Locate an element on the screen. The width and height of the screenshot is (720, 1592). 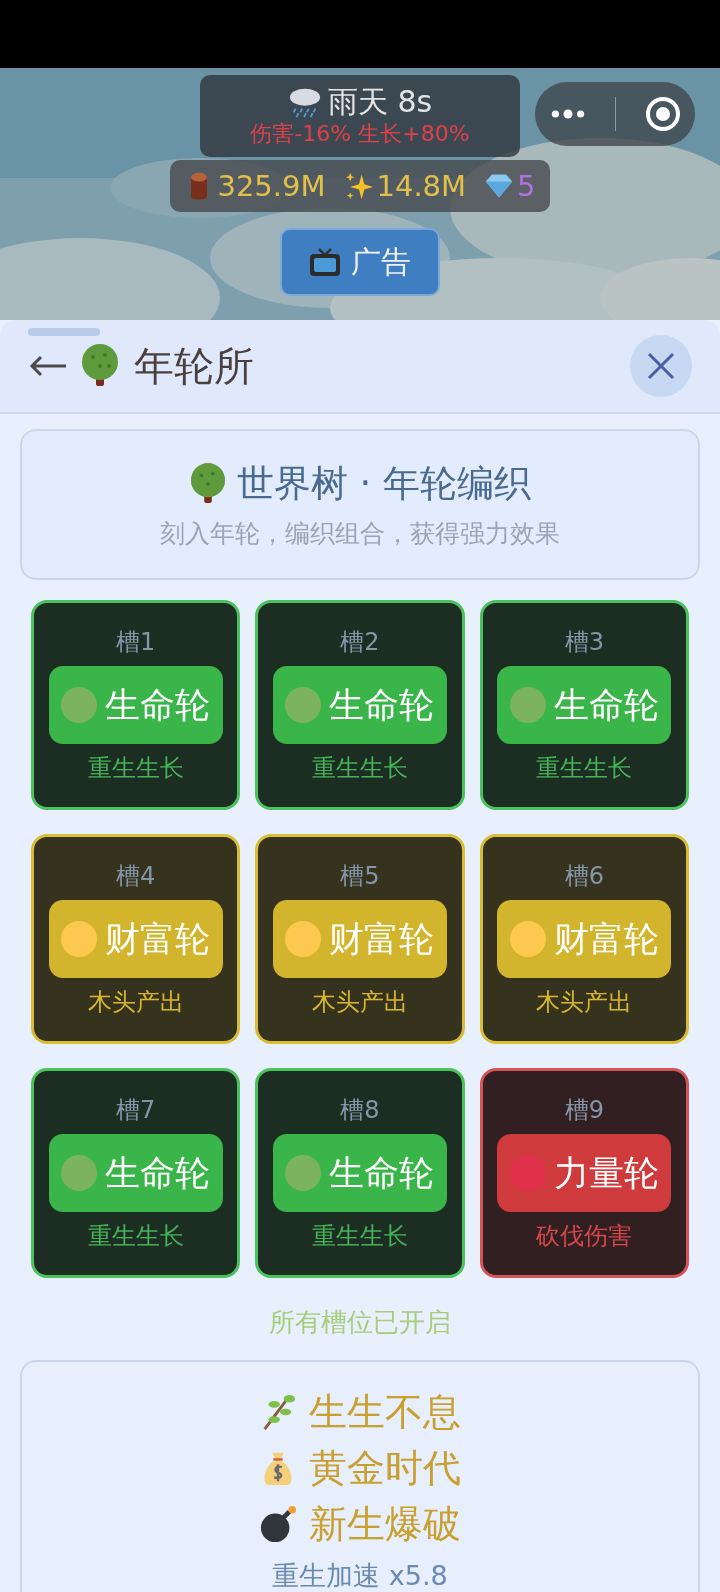
slot-card: 槽1 生命轮 重生生长 is located at coordinates (136, 705).